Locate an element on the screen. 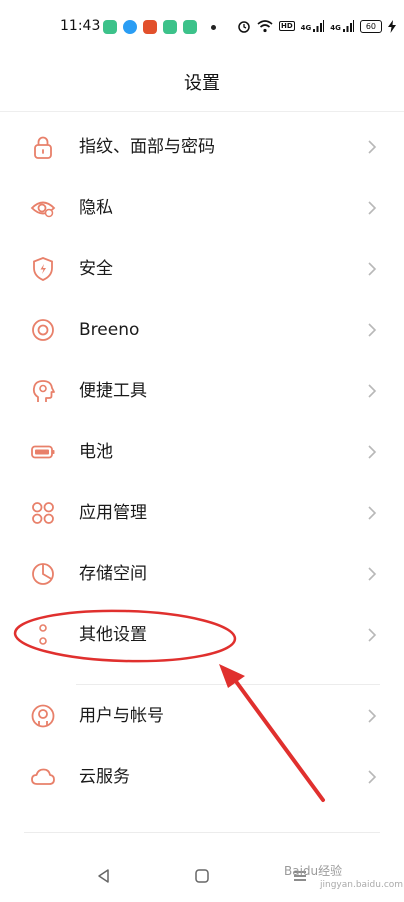 The image size is (404, 902). lock-icon is located at coordinates (43, 147).